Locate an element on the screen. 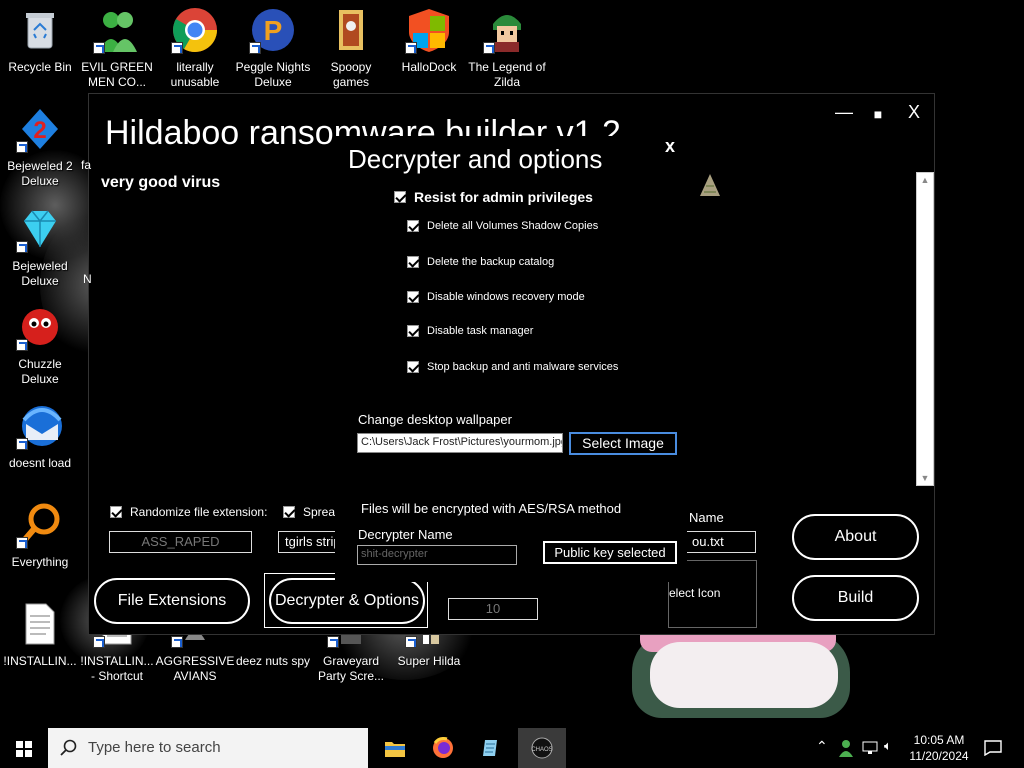  document-icon is located at coordinates (40, 624).